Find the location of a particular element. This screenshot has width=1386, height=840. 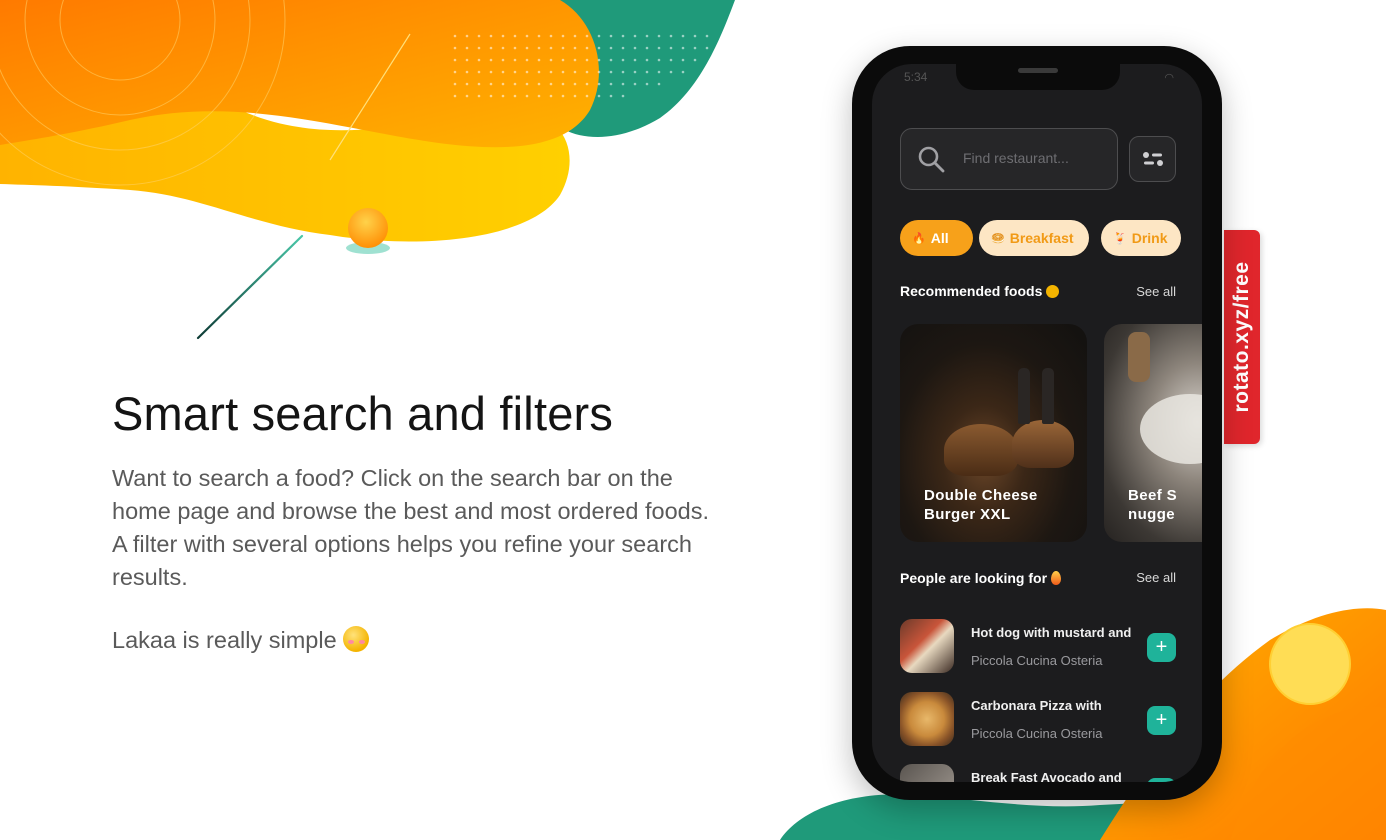

rotato-ribbon: rotato.xyz/free is located at coordinates (1242, 337).